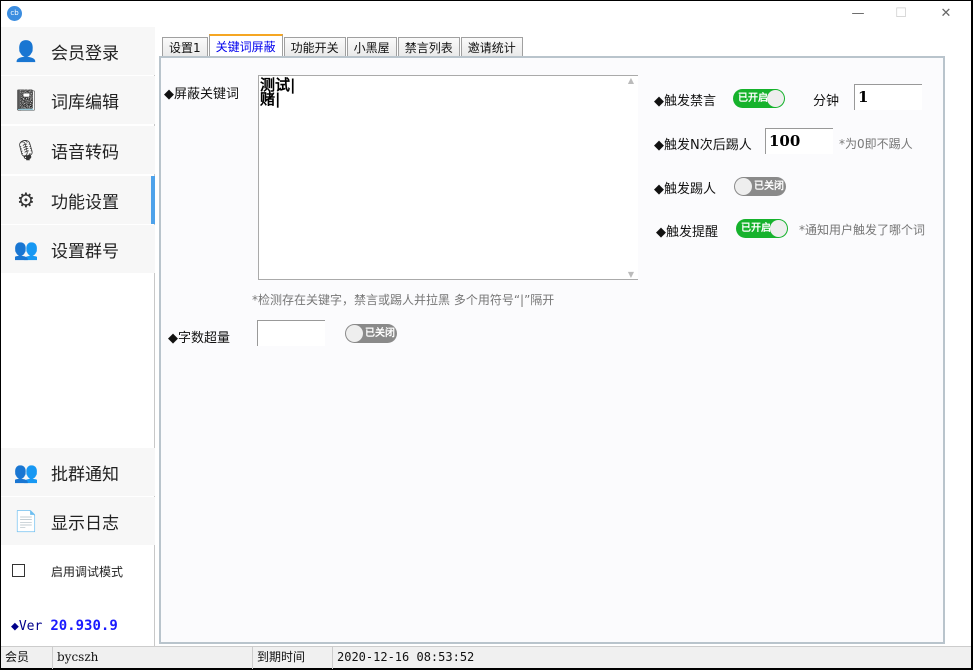 This screenshot has height=670, width=973. I want to click on kick-toggle: 已关闭, so click(760, 186).